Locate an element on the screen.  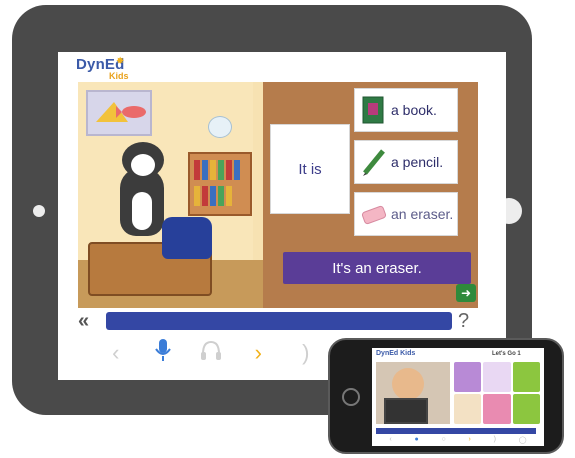
progress-bar is located at coordinates (279, 321).